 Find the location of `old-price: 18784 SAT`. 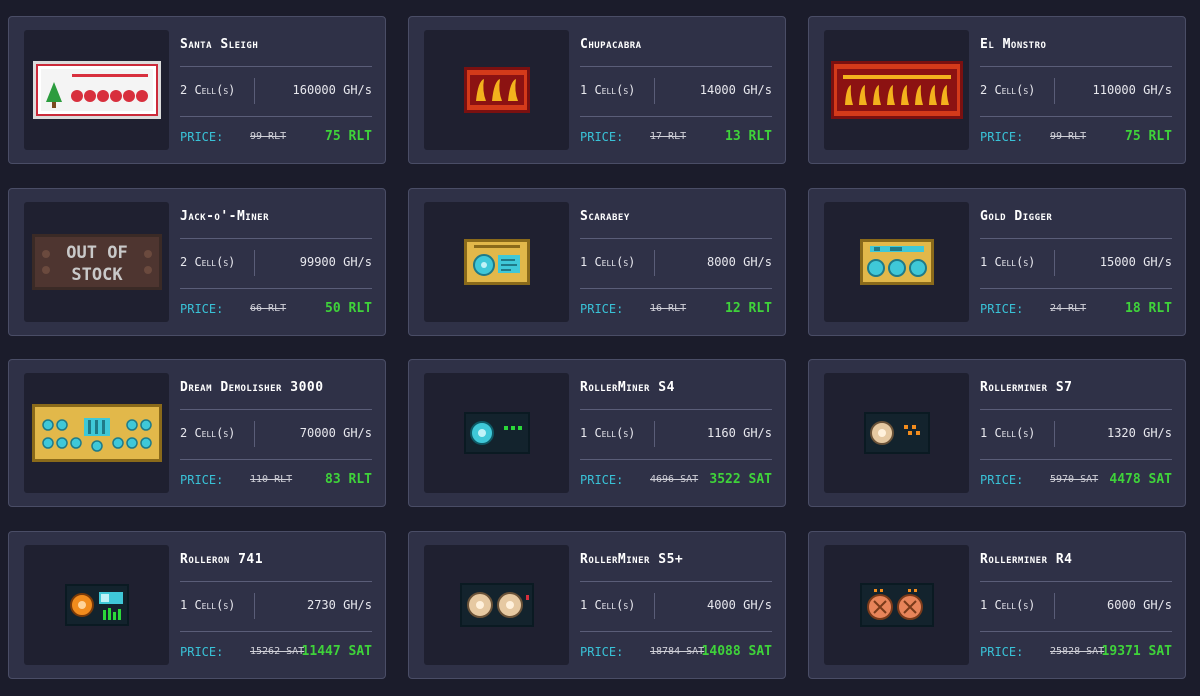

old-price: 18784 SAT is located at coordinates (677, 651).